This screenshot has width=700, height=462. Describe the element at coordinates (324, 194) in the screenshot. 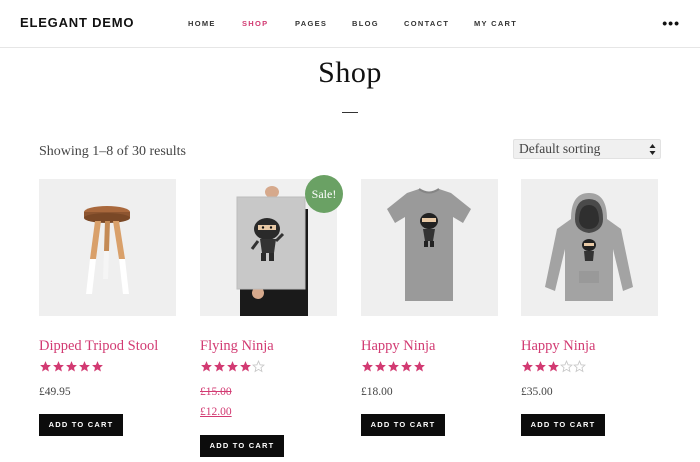

I see `sale-badge: Sale!` at that location.